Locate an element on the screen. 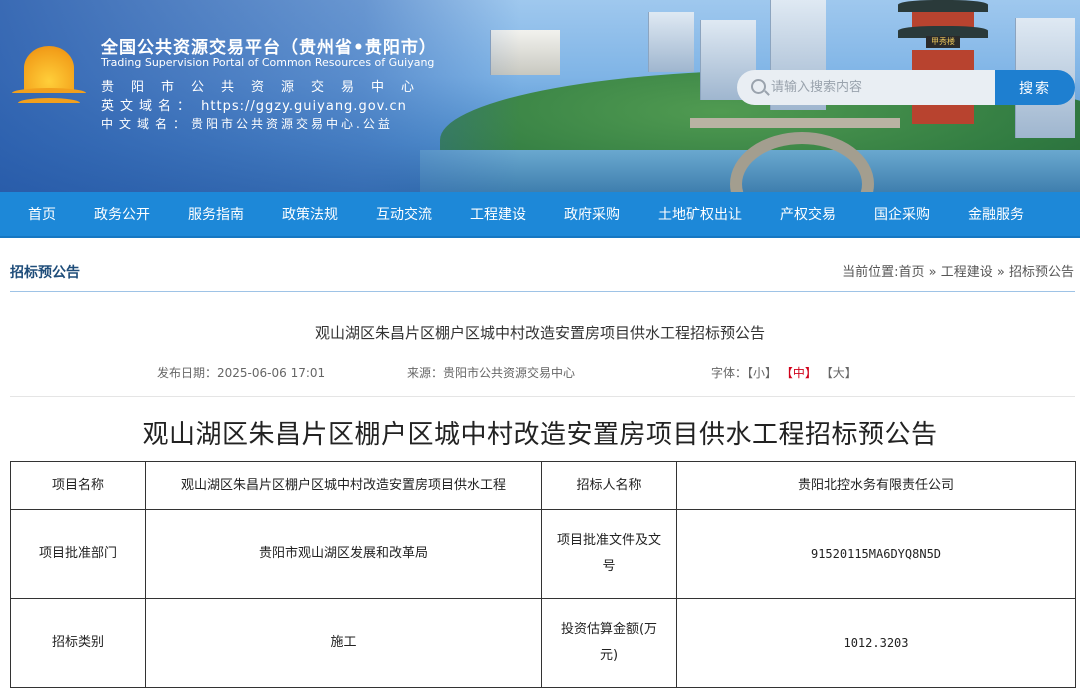 The height and width of the screenshot is (690, 1080). font-medium-button: 【中】 is located at coordinates (799, 373).